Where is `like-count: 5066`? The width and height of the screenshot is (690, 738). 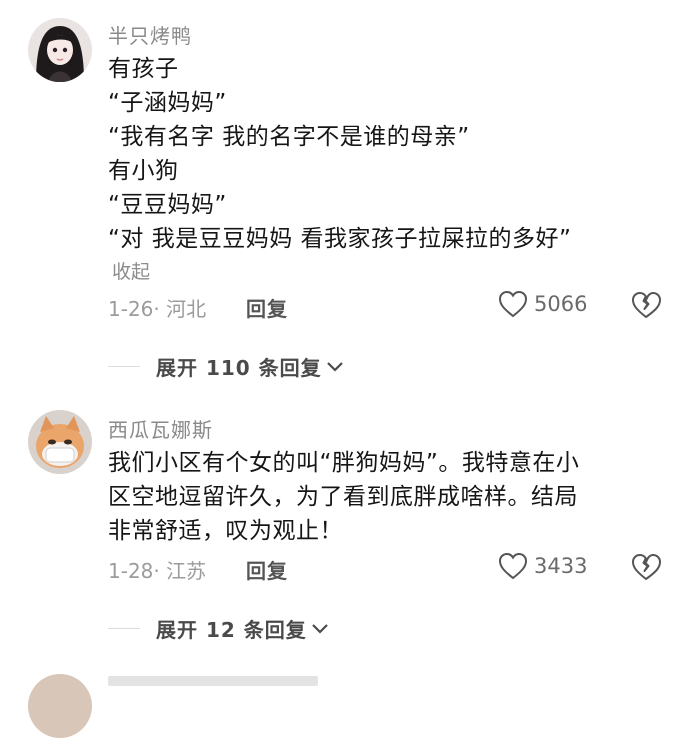
like-count: 5066 is located at coordinates (561, 304).